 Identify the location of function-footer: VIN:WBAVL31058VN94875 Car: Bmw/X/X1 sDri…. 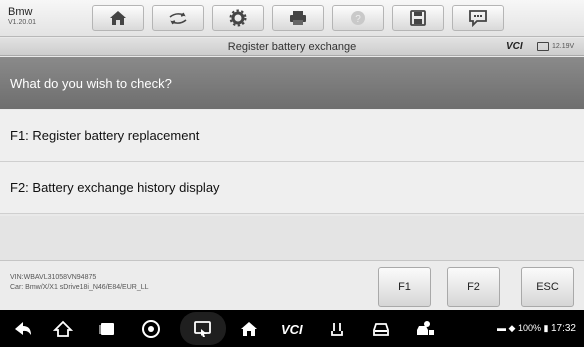
(292, 285).